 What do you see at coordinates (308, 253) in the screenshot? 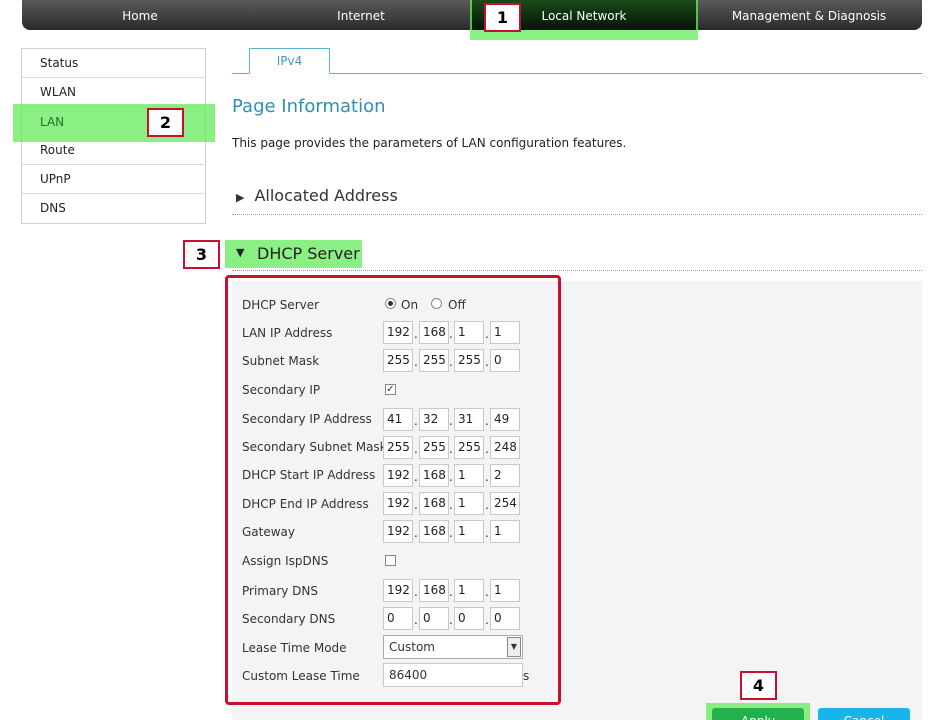
I see `section-dhcp-label: DHCP Server` at bounding box center [308, 253].